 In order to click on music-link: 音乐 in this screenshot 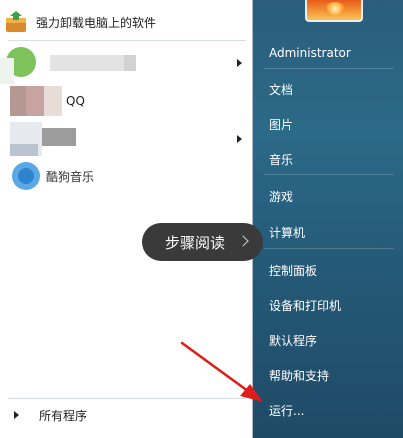, I will do `click(281, 159)`.